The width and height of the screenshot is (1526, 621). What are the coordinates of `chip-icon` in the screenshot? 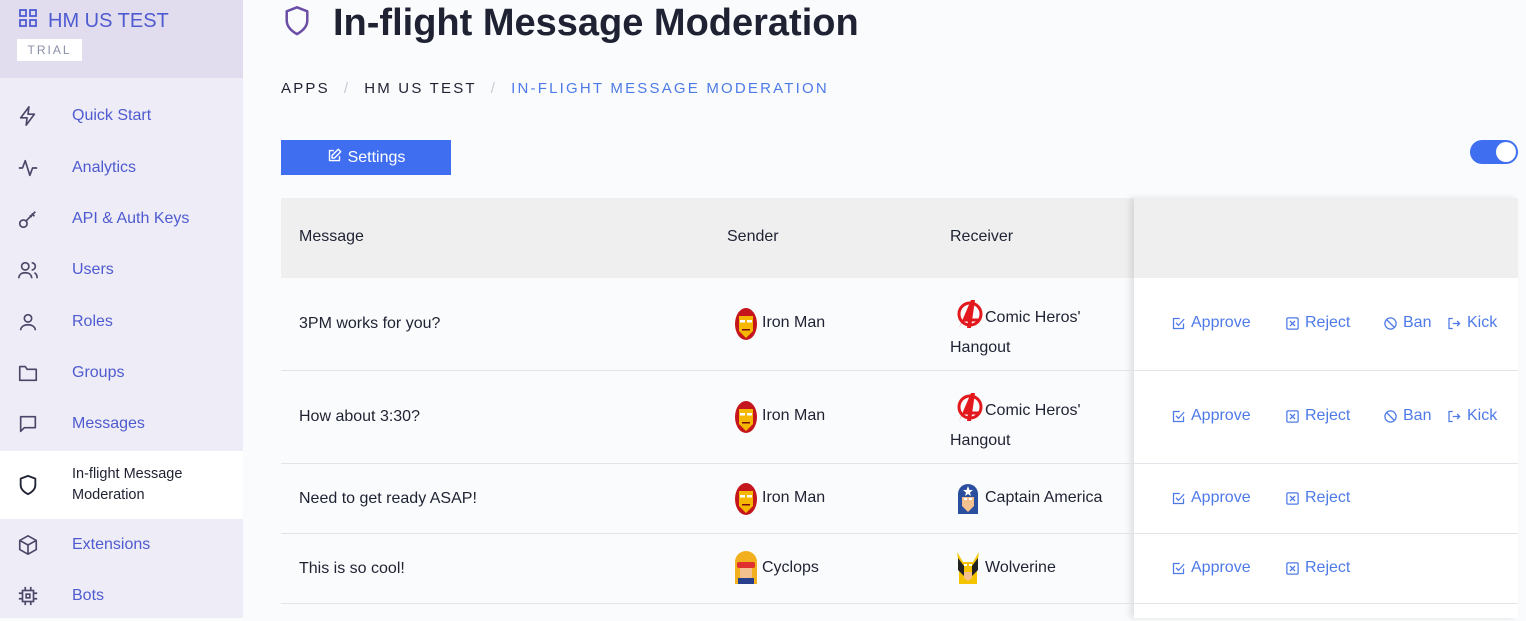 It's located at (28, 596).